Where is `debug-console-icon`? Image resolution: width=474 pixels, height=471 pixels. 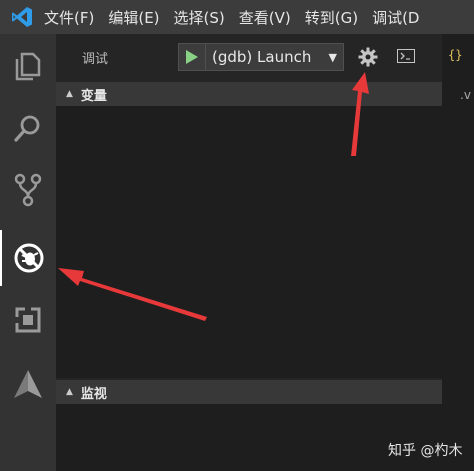 debug-console-icon is located at coordinates (406, 56).